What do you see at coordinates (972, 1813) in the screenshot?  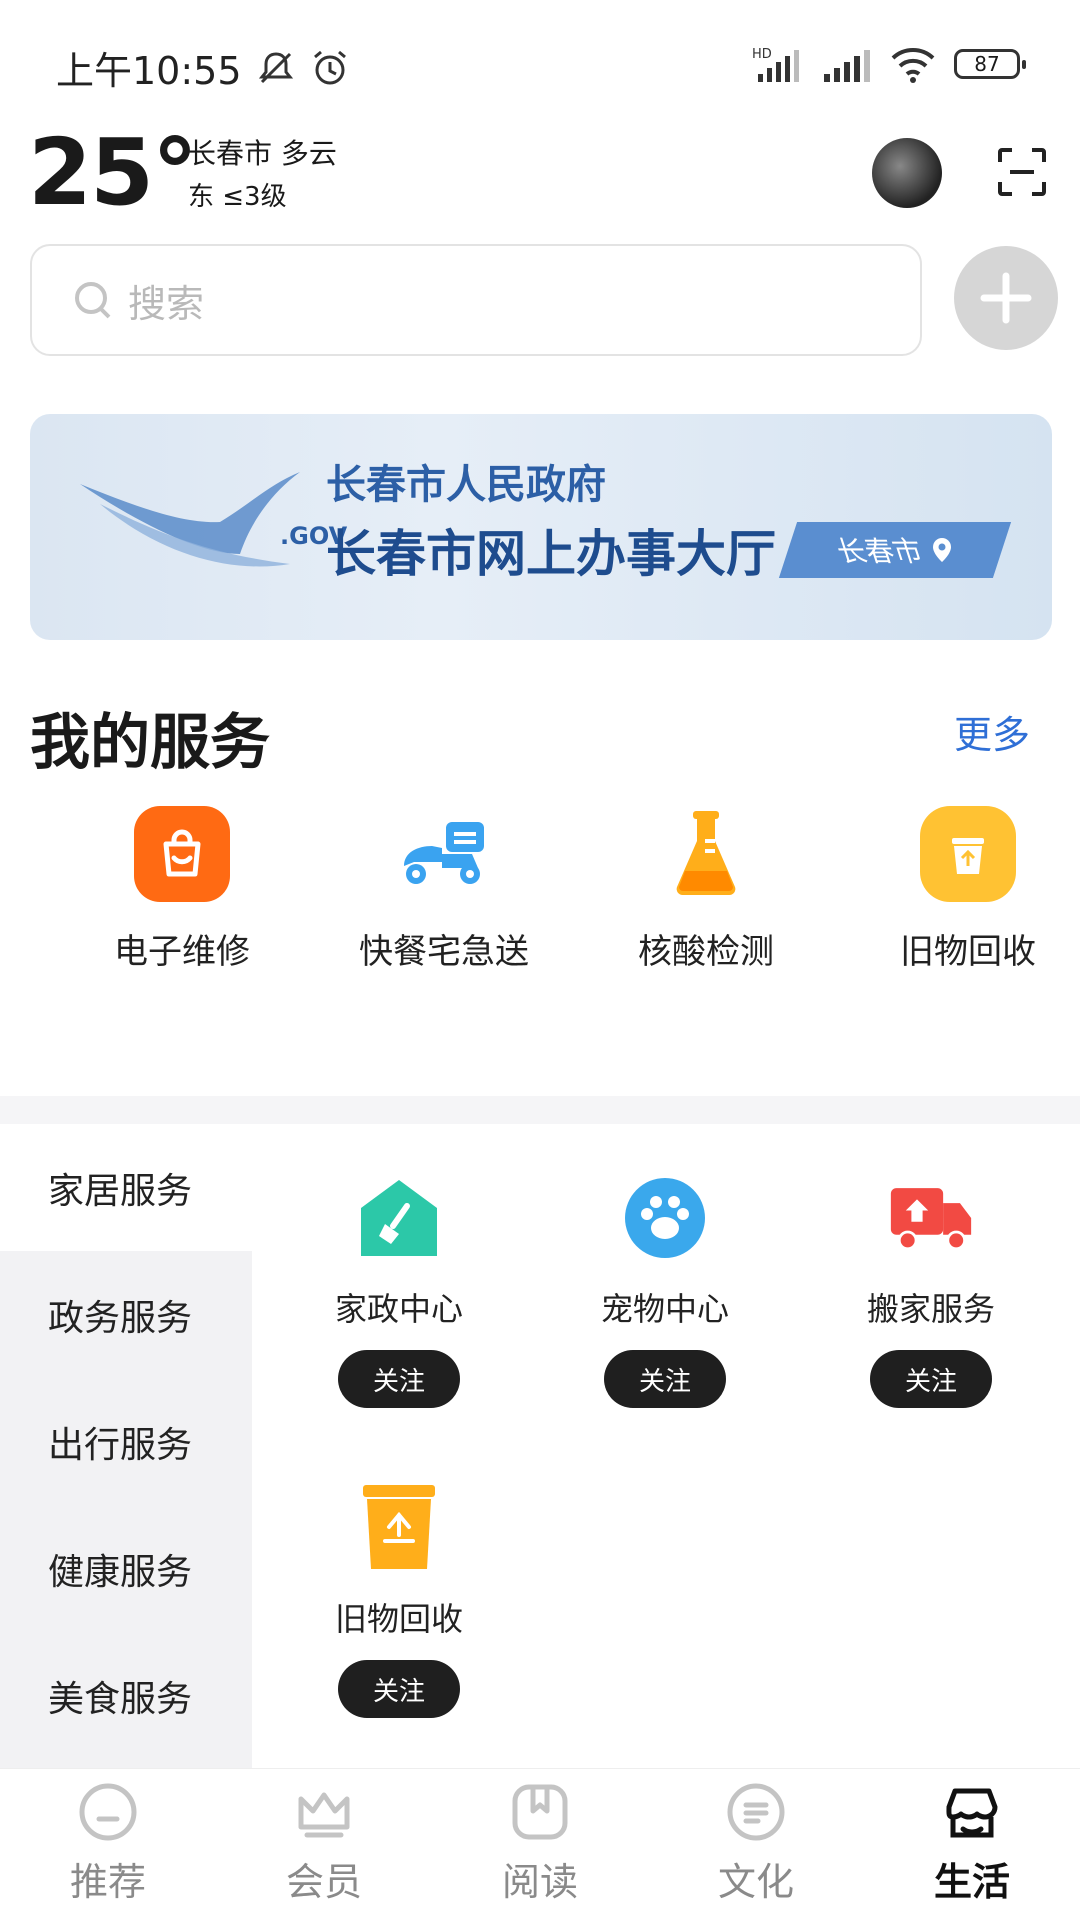 I see `life-shop-icon` at bounding box center [972, 1813].